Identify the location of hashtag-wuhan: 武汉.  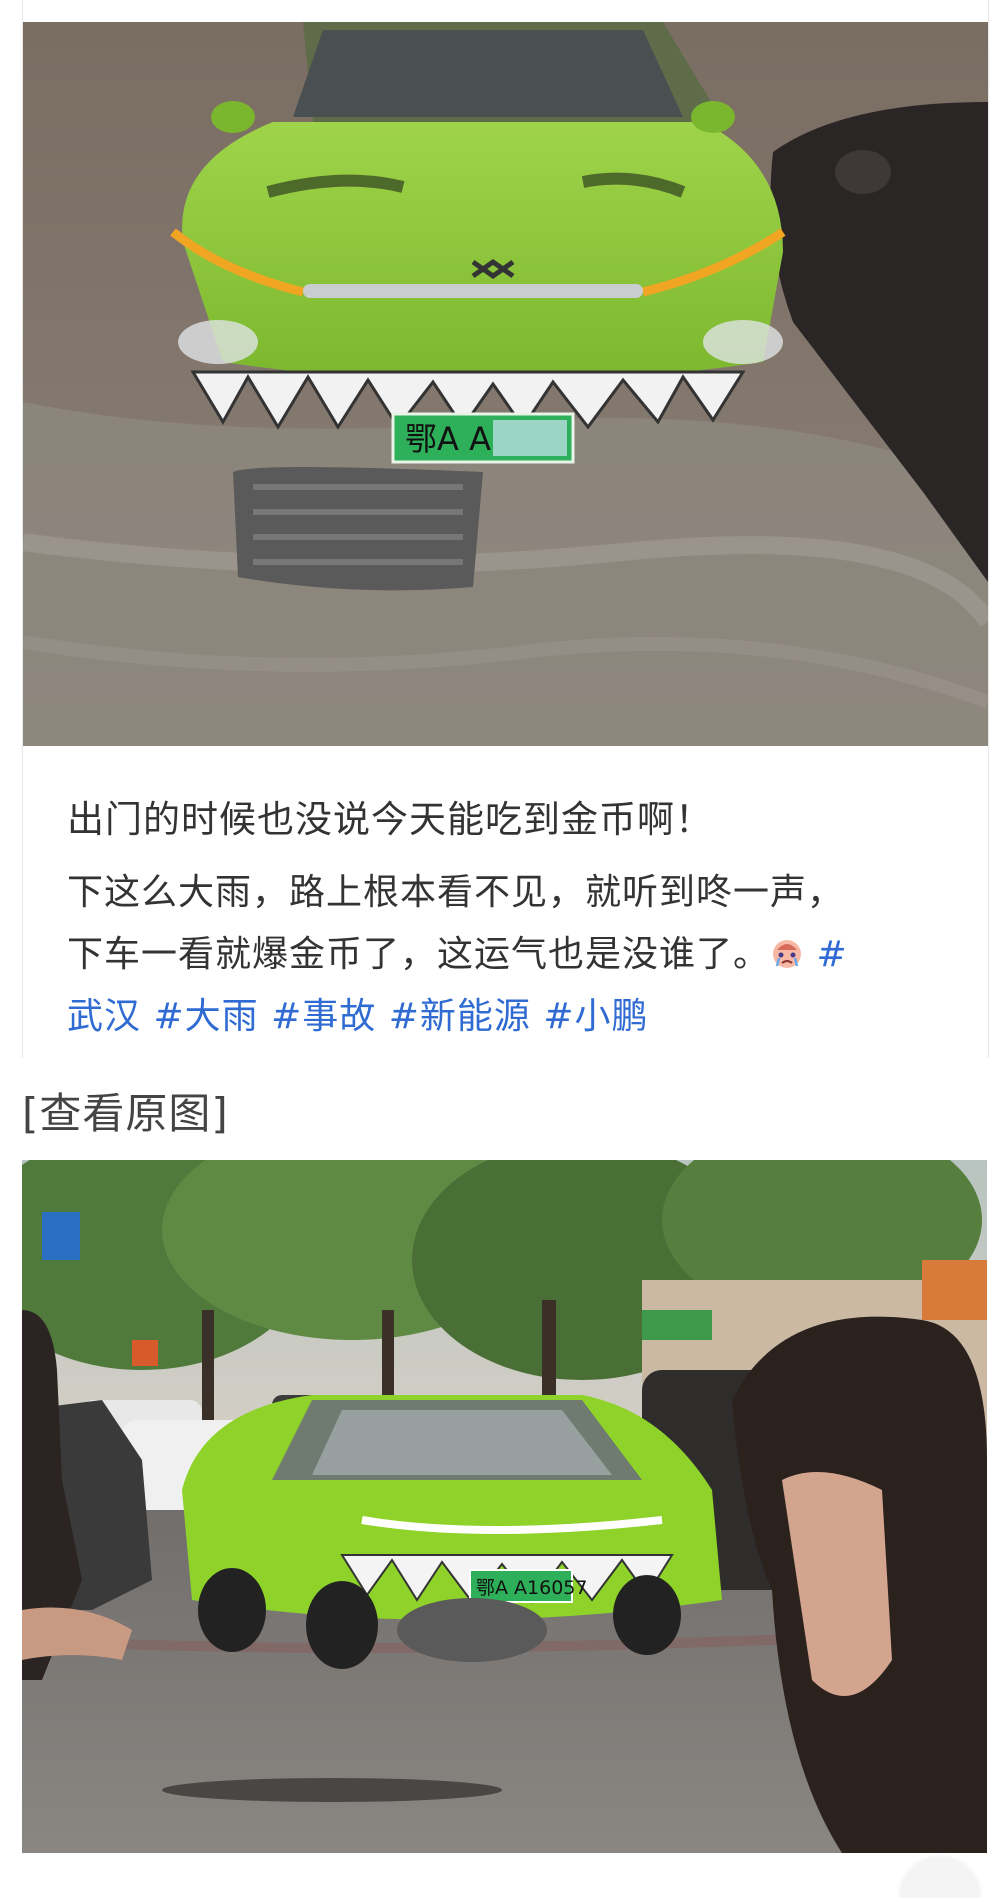
(104, 1016).